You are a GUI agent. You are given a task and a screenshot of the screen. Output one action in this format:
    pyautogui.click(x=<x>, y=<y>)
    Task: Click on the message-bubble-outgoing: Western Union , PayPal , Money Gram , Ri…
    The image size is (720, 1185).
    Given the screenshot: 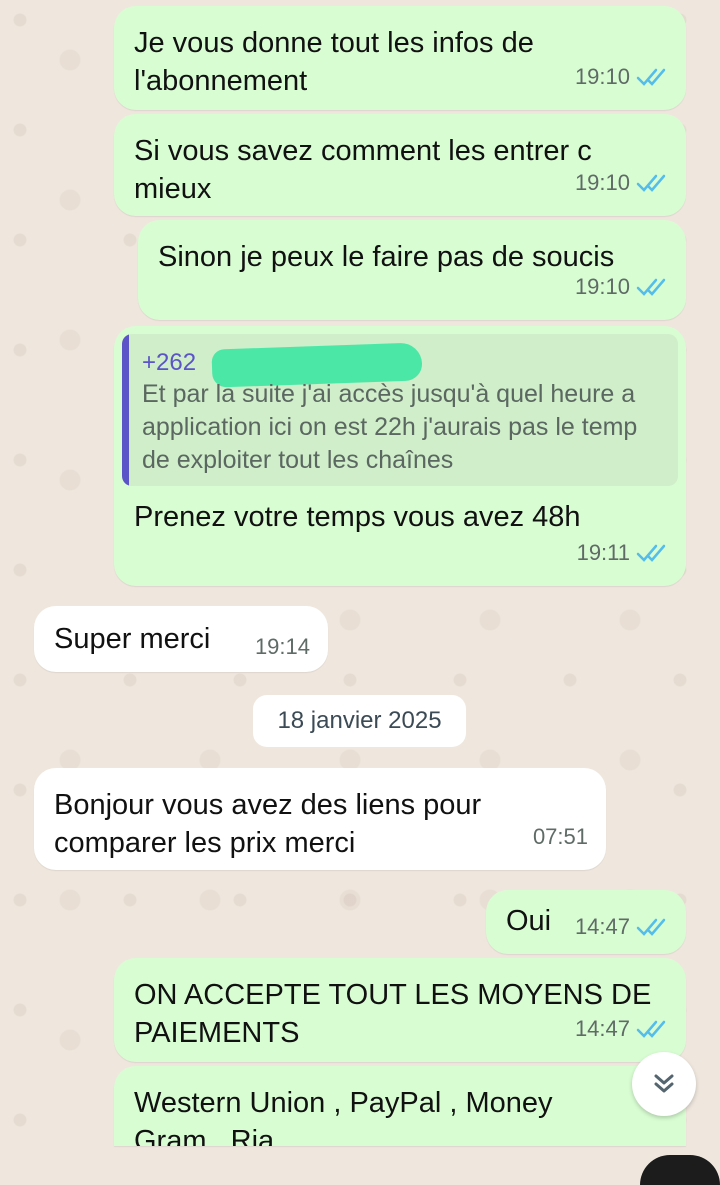 What is the action you would take?
    pyautogui.click(x=400, y=1106)
    